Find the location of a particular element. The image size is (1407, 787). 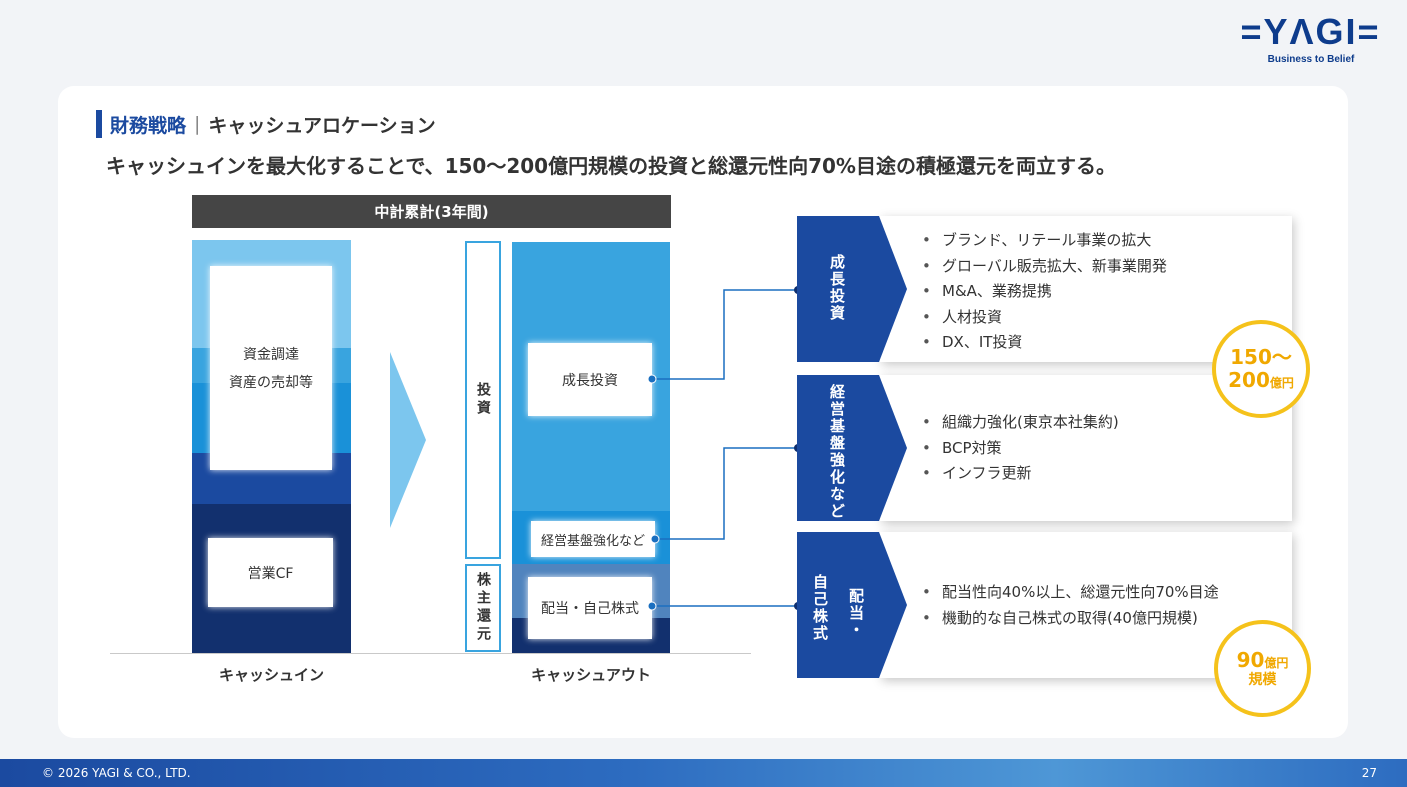

growth-heading: 成長投資 is located at coordinates (837, 288).